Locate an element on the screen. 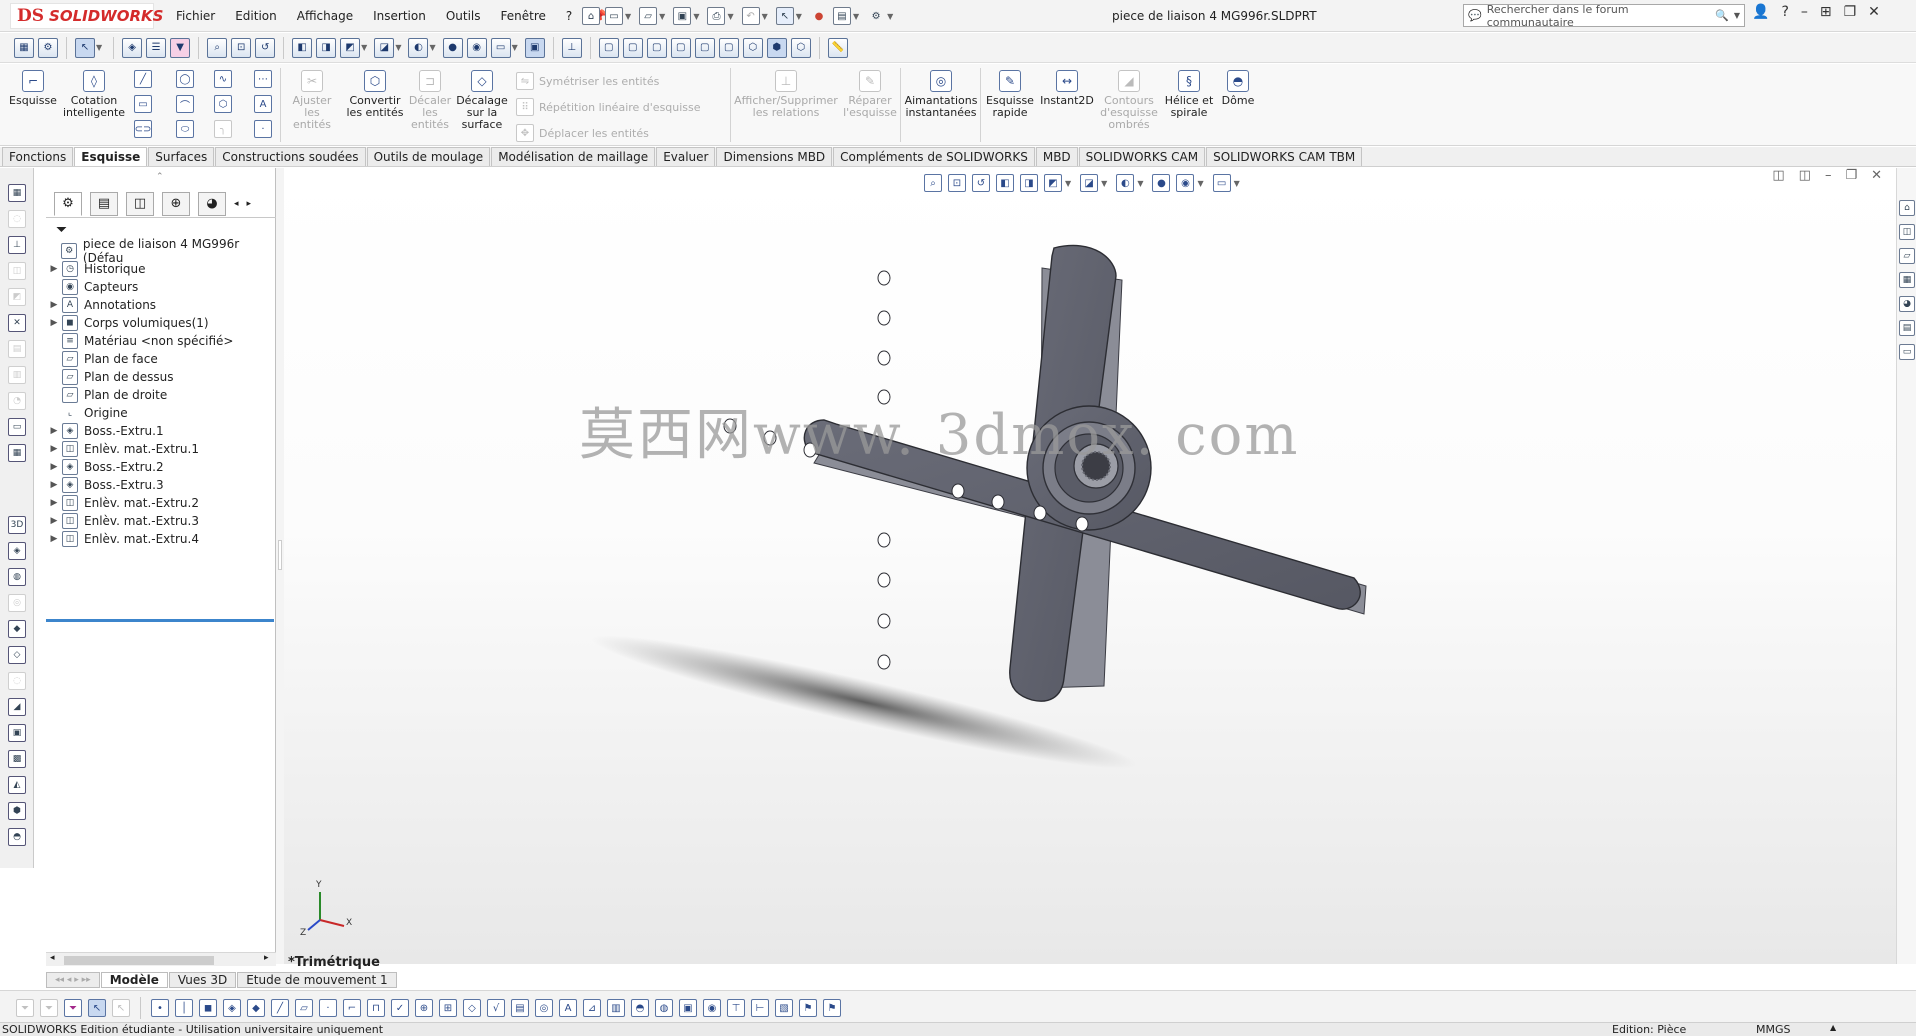 Image resolution: width=1916 pixels, height=1036 pixels. search-icon: 🔍 is located at coordinates (1722, 15).